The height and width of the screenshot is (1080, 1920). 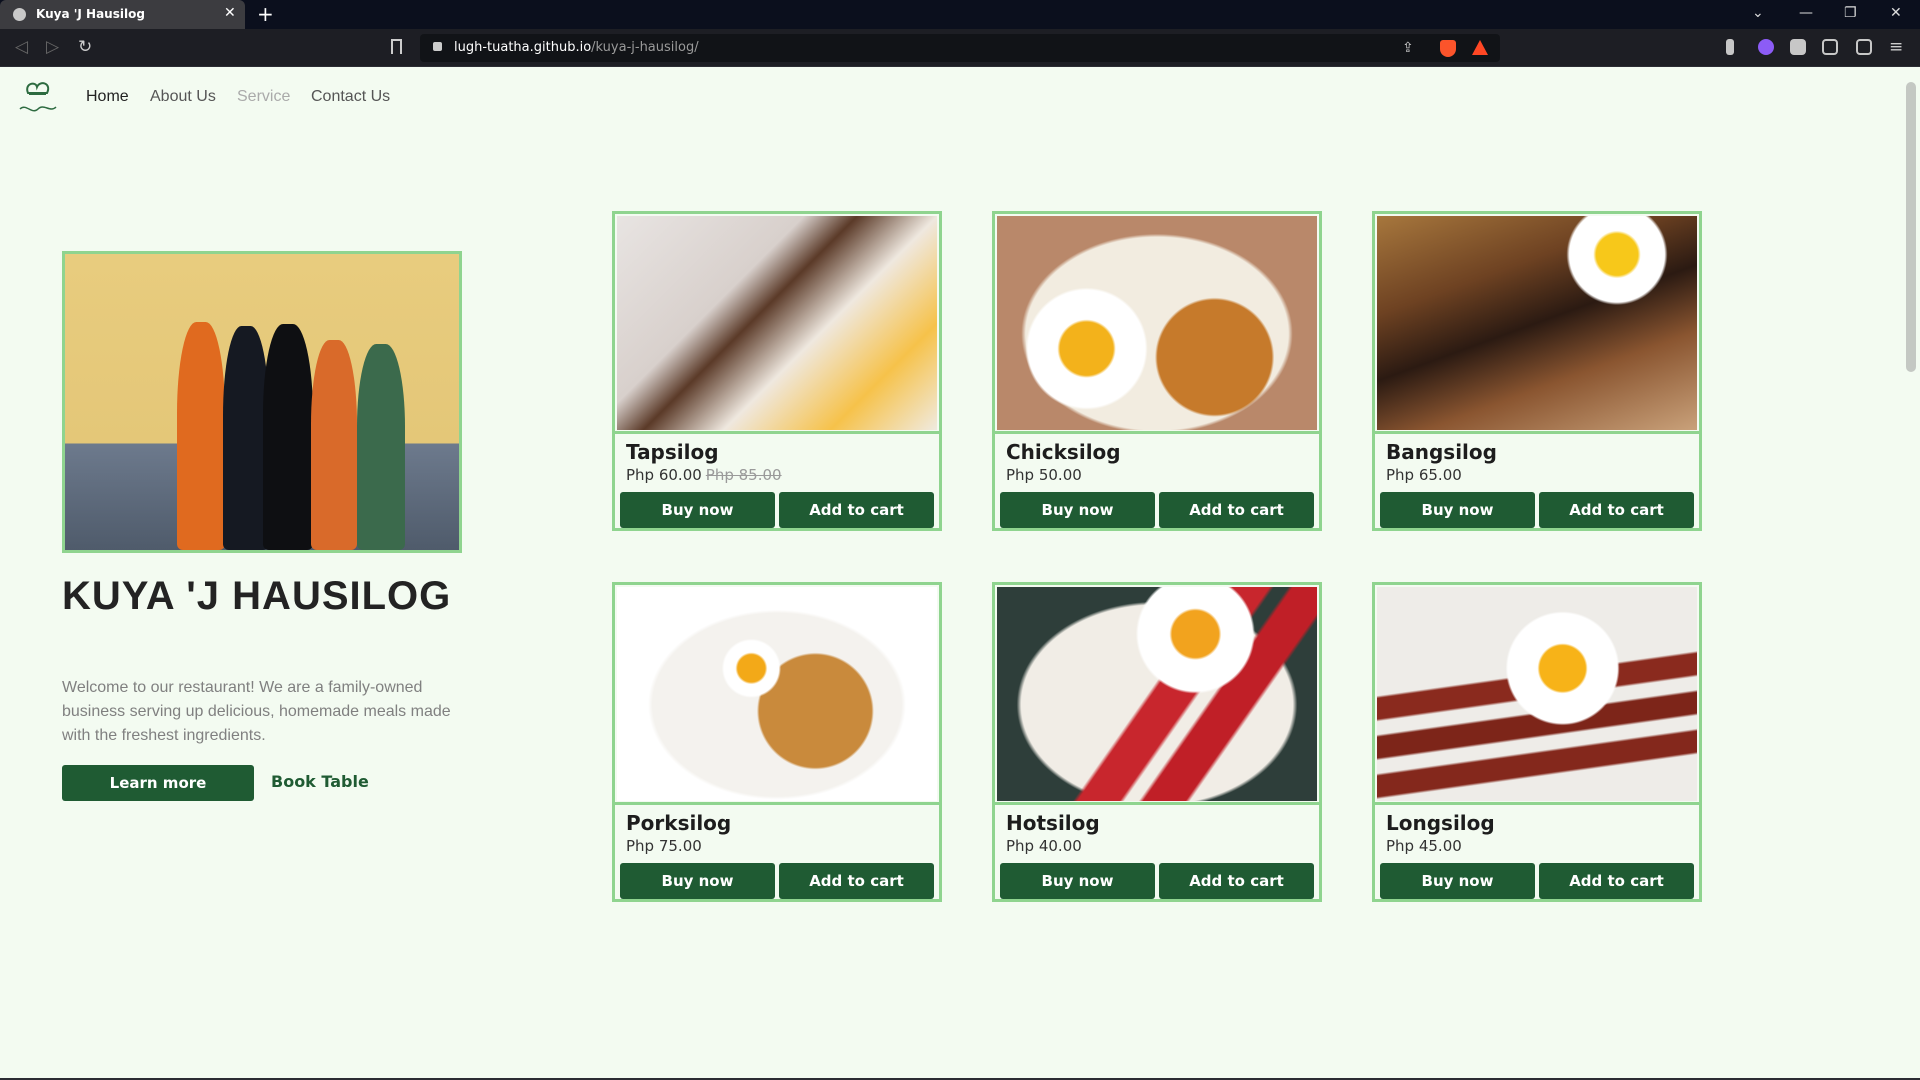 I want to click on nav-home-link: Home, so click(x=107, y=97).